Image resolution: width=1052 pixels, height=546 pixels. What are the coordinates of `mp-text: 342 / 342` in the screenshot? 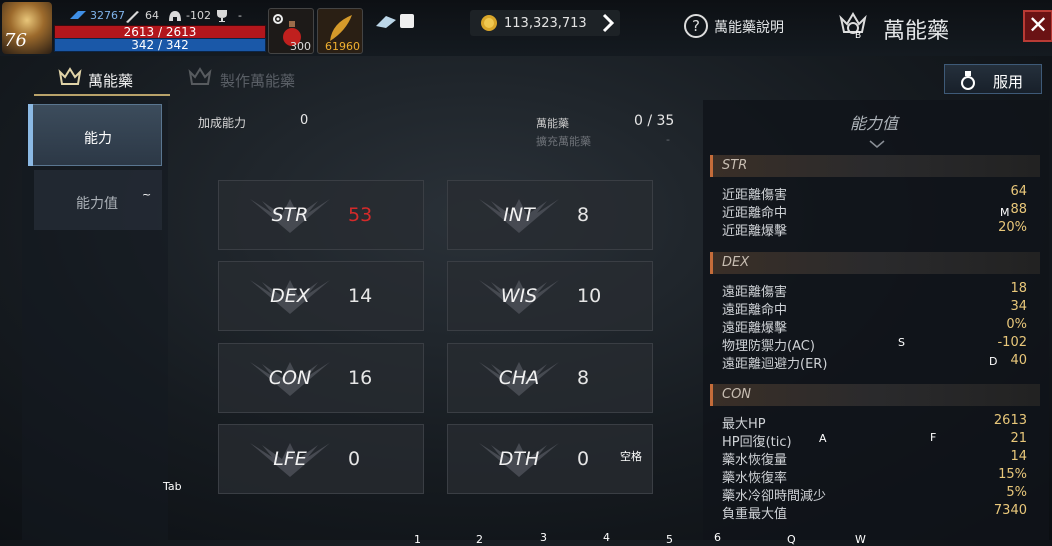 It's located at (160, 45).